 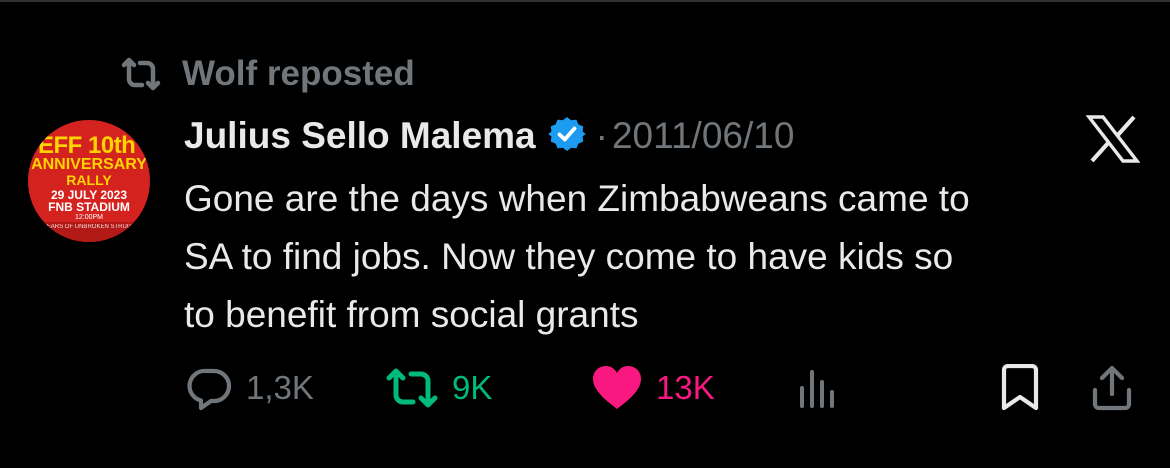 What do you see at coordinates (89, 227) in the screenshot?
I see `avatar-text-slogan: 10 YEARS OF UNBROKEN STRUGGLE` at bounding box center [89, 227].